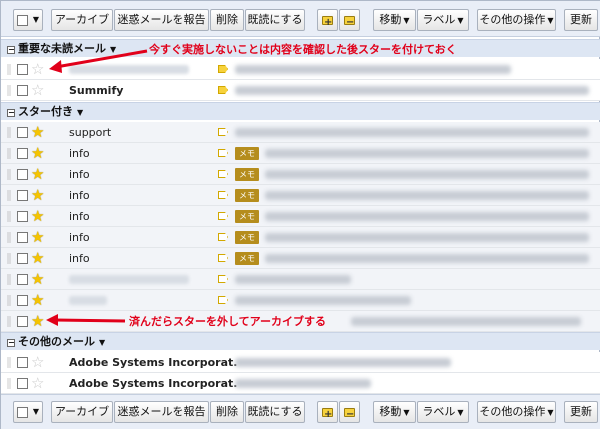 The height and width of the screenshot is (429, 600). What do you see at coordinates (300, 111) in the screenshot?
I see `section-header-starred: − スター付き ▼` at bounding box center [300, 111].